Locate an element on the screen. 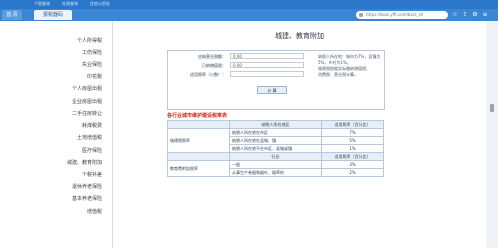 The height and width of the screenshot is (248, 498). calculate-button: 计 算 is located at coordinates (272, 90).